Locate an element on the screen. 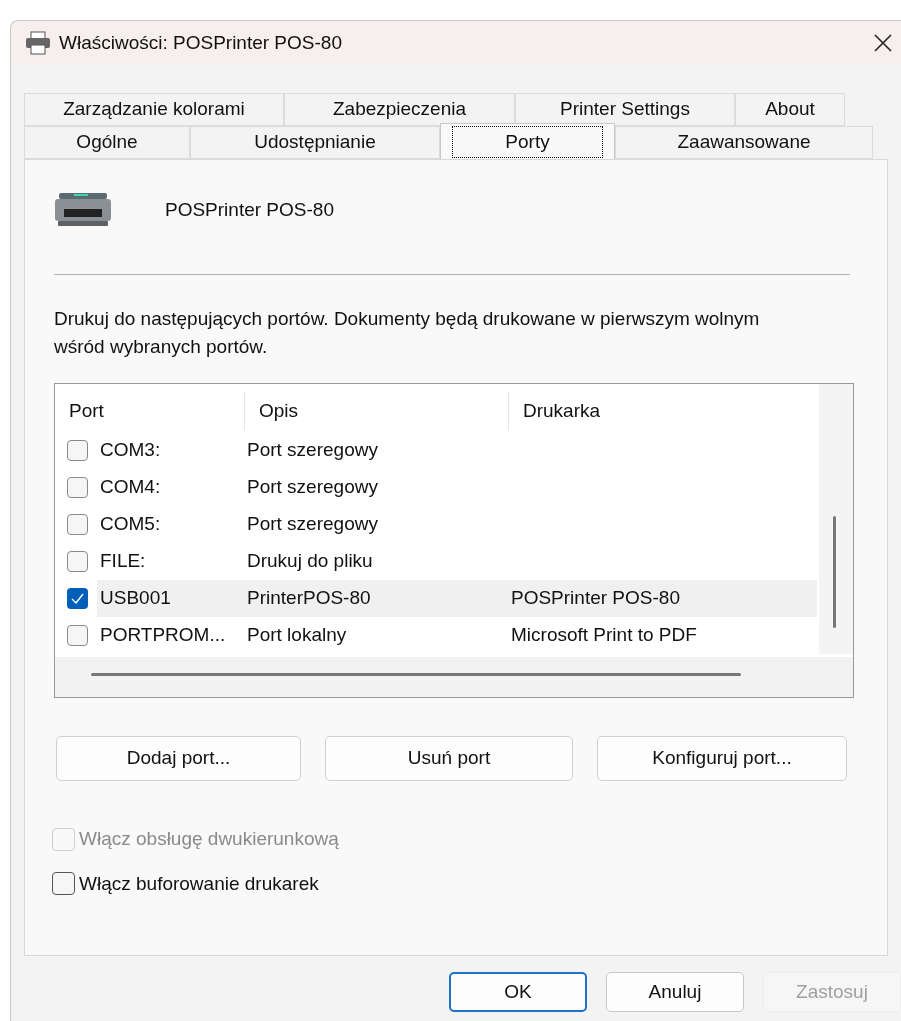  close-icon is located at coordinates (883, 43).